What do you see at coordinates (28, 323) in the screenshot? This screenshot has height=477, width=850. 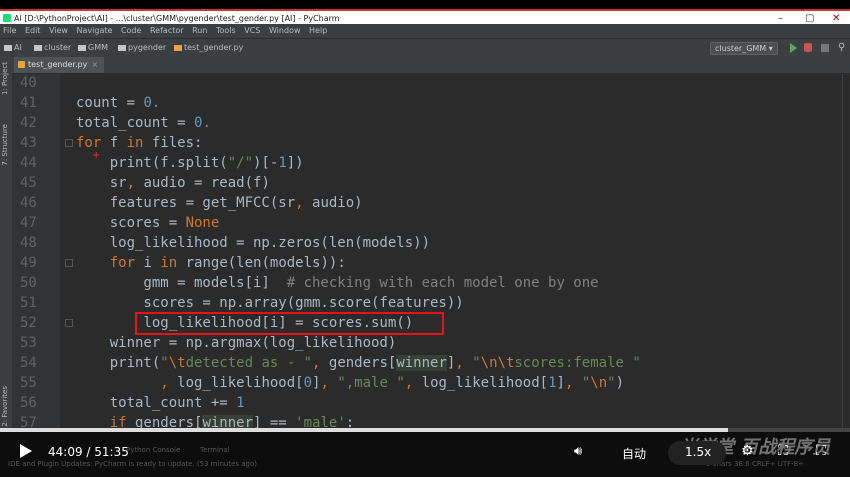 I see `line-number: 52` at bounding box center [28, 323].